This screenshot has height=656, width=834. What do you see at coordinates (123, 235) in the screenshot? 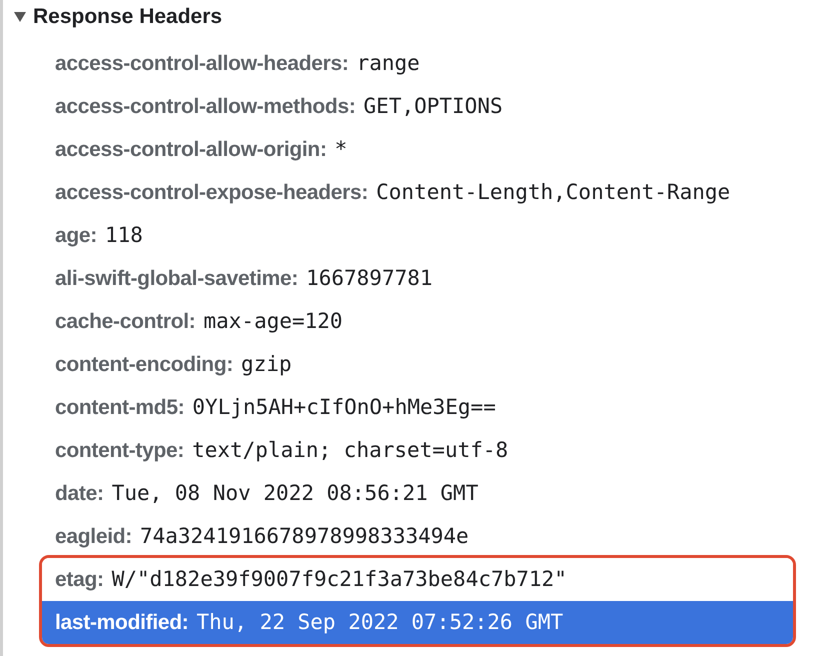
I see `header-value: 118` at bounding box center [123, 235].